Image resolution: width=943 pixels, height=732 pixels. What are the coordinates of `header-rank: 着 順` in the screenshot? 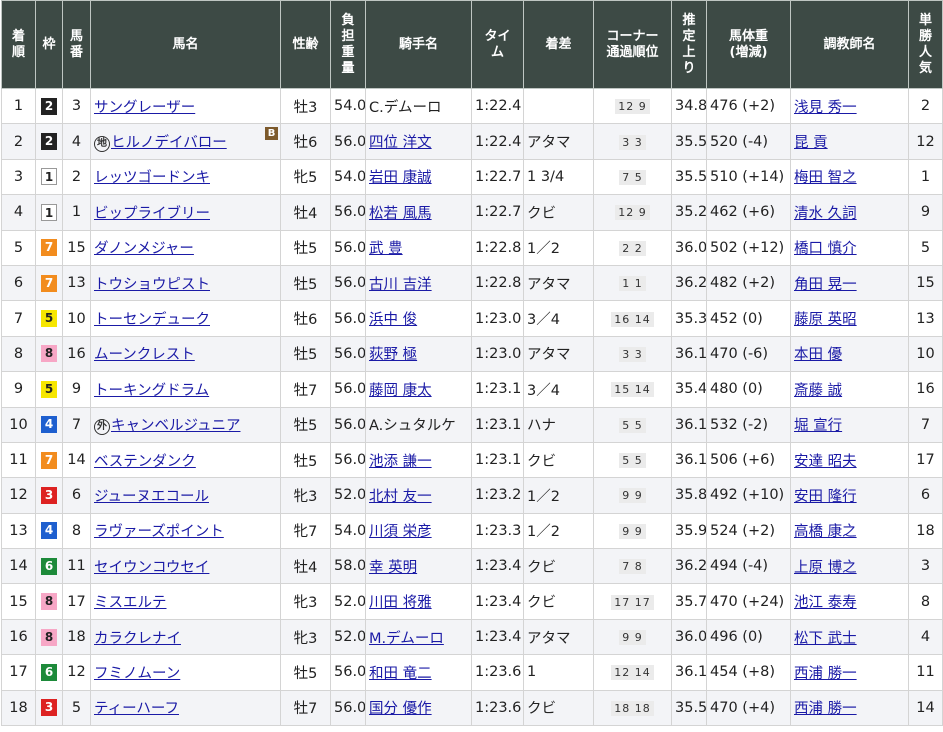 It's located at (18, 44).